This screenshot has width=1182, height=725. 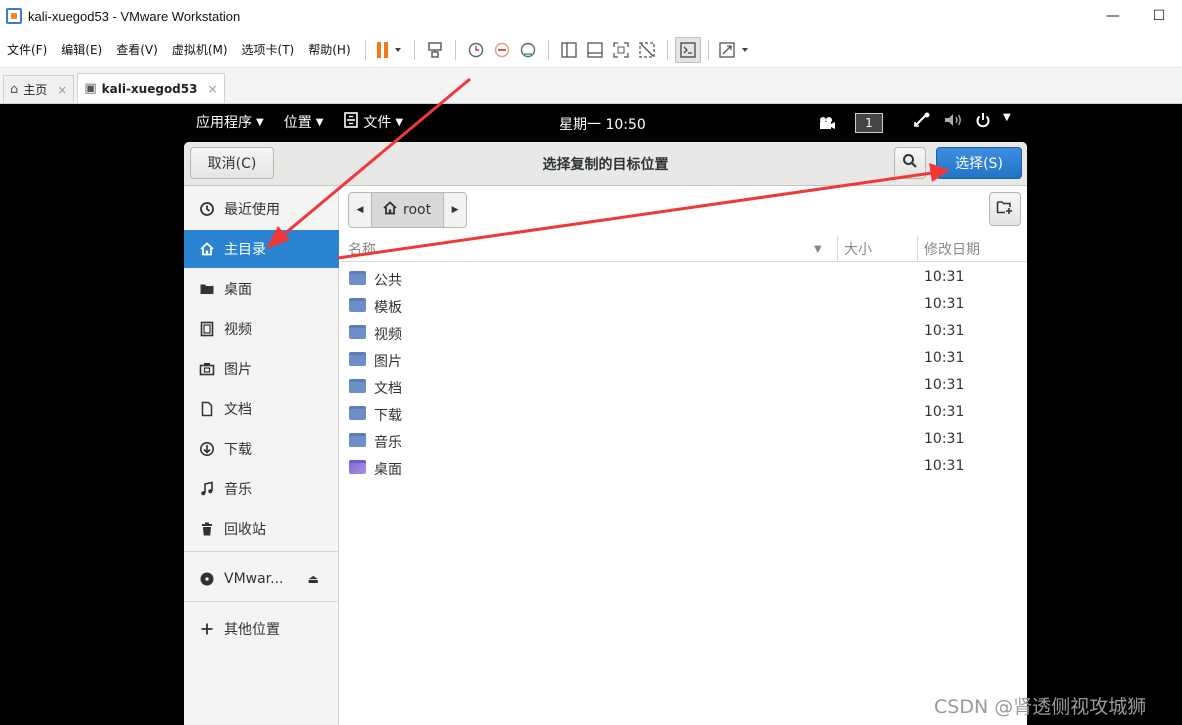 I want to click on file-cabinet-icon, so click(x=351, y=122).